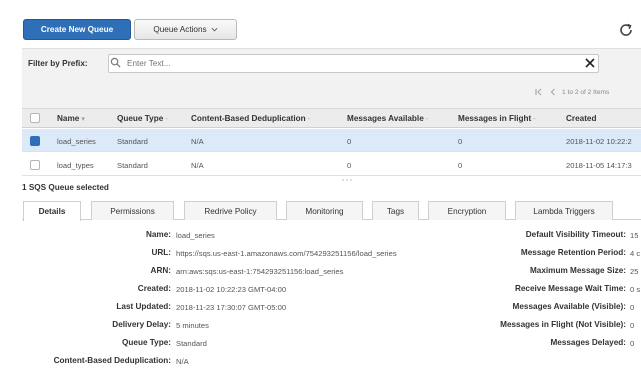 This screenshot has width=641, height=369. Describe the element at coordinates (599, 165) in the screenshot. I see `queue-created: 2018-11-05 14:17:3` at that location.